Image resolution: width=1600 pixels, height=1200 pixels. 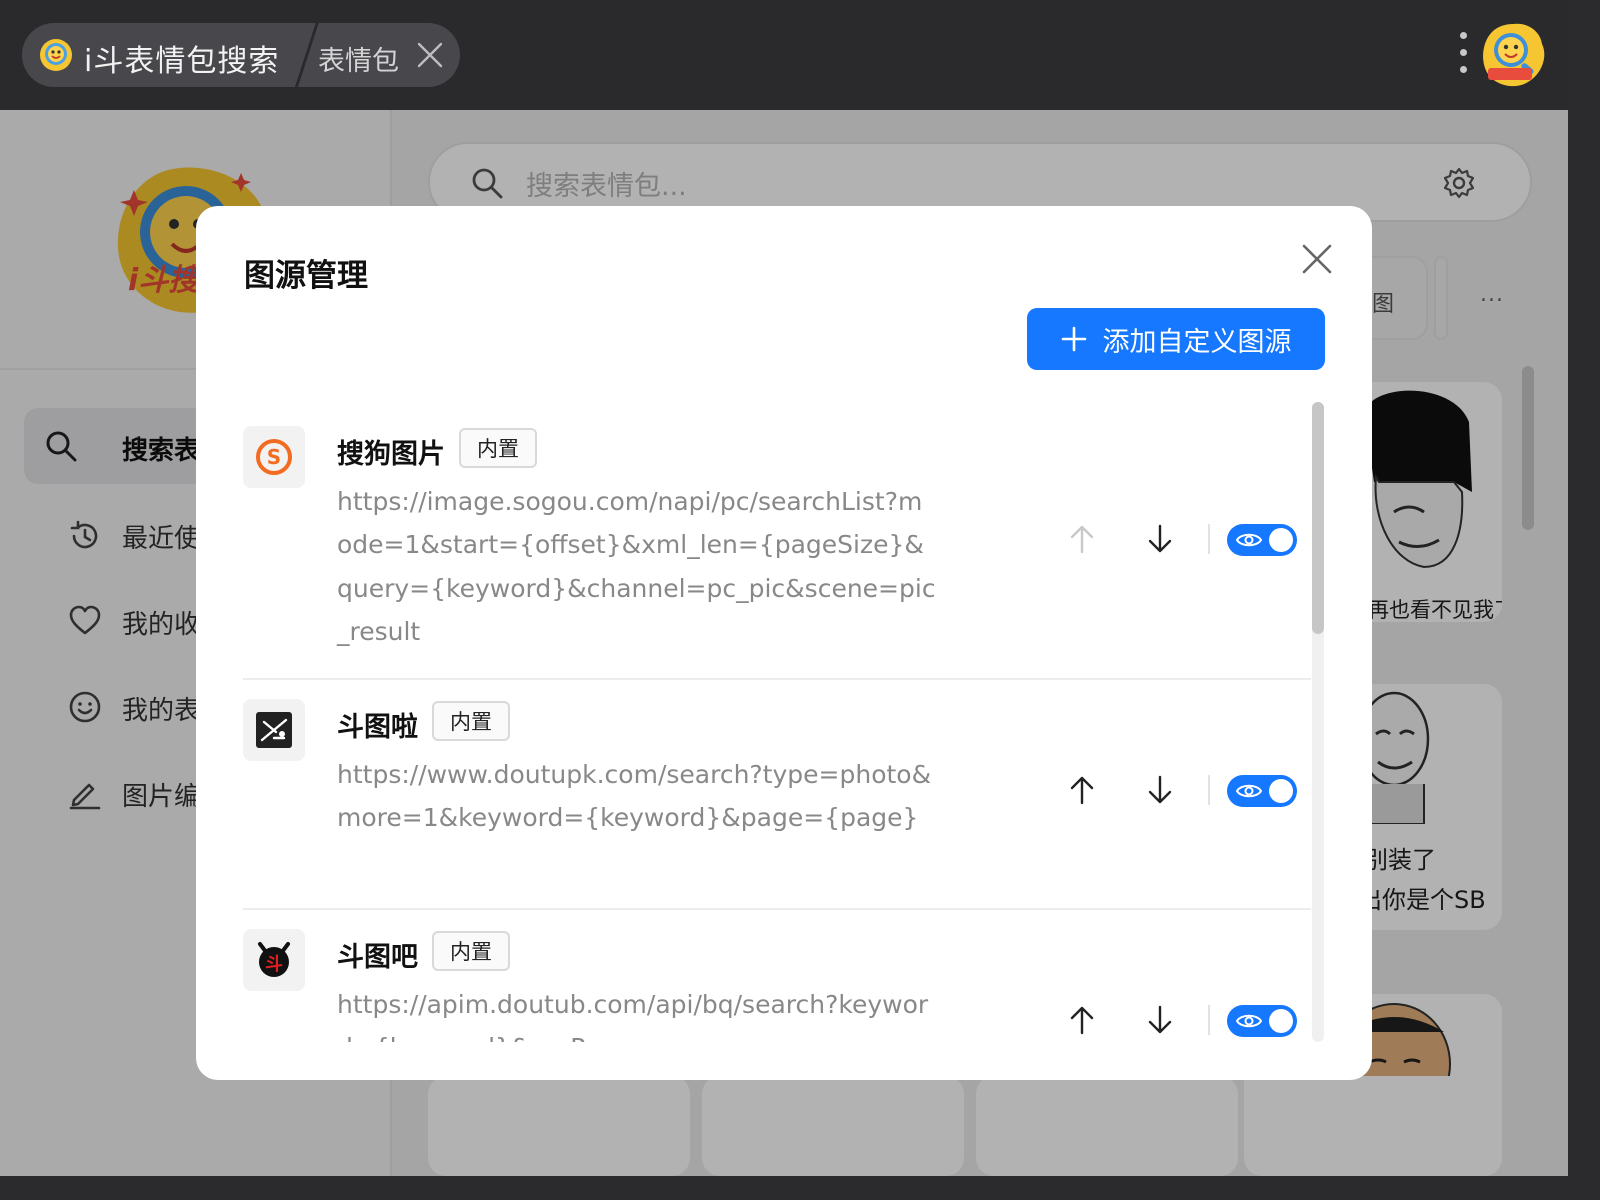 What do you see at coordinates (784, 55) in the screenshot?
I see `title-bar: i斗表情包搜索 表情包` at bounding box center [784, 55].